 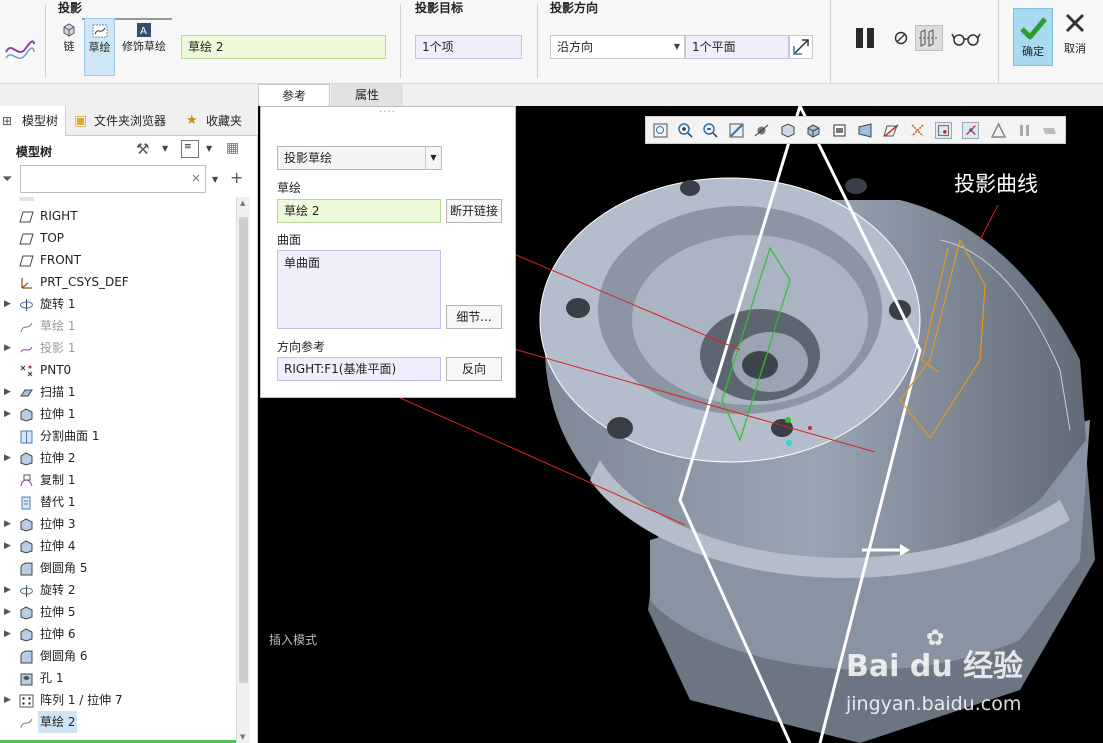 I want to click on tab-favorites: ★ 收藏夹, so click(x=219, y=121).